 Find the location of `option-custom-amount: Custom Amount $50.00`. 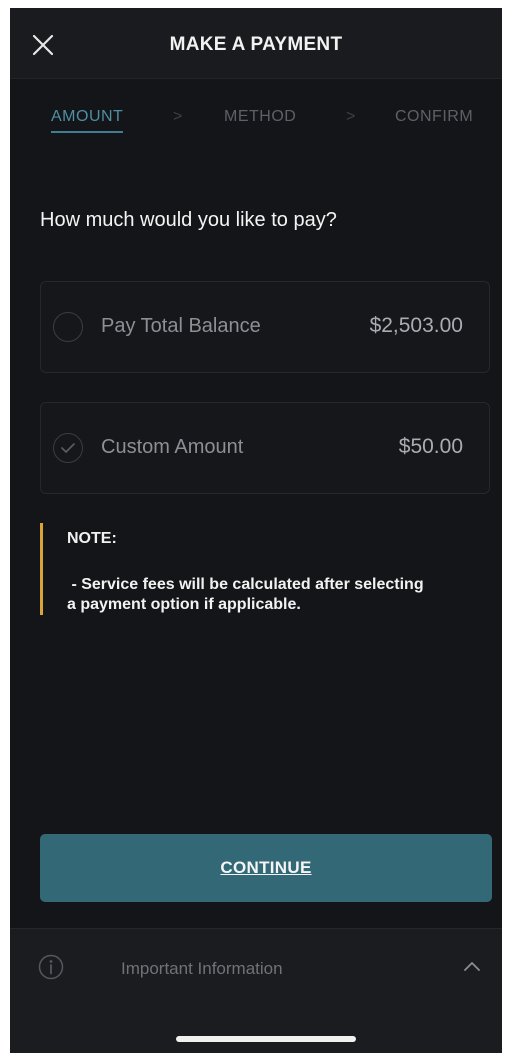

option-custom-amount: Custom Amount $50.00 is located at coordinates (265, 448).